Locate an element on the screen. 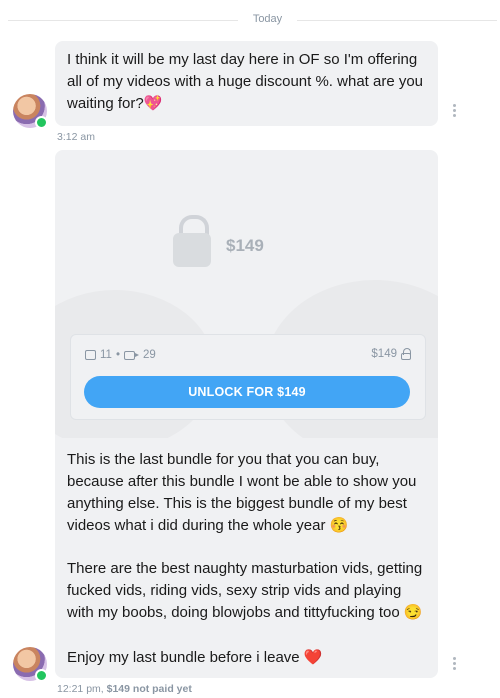 The image size is (500, 698). image-count: 11 is located at coordinates (106, 355).